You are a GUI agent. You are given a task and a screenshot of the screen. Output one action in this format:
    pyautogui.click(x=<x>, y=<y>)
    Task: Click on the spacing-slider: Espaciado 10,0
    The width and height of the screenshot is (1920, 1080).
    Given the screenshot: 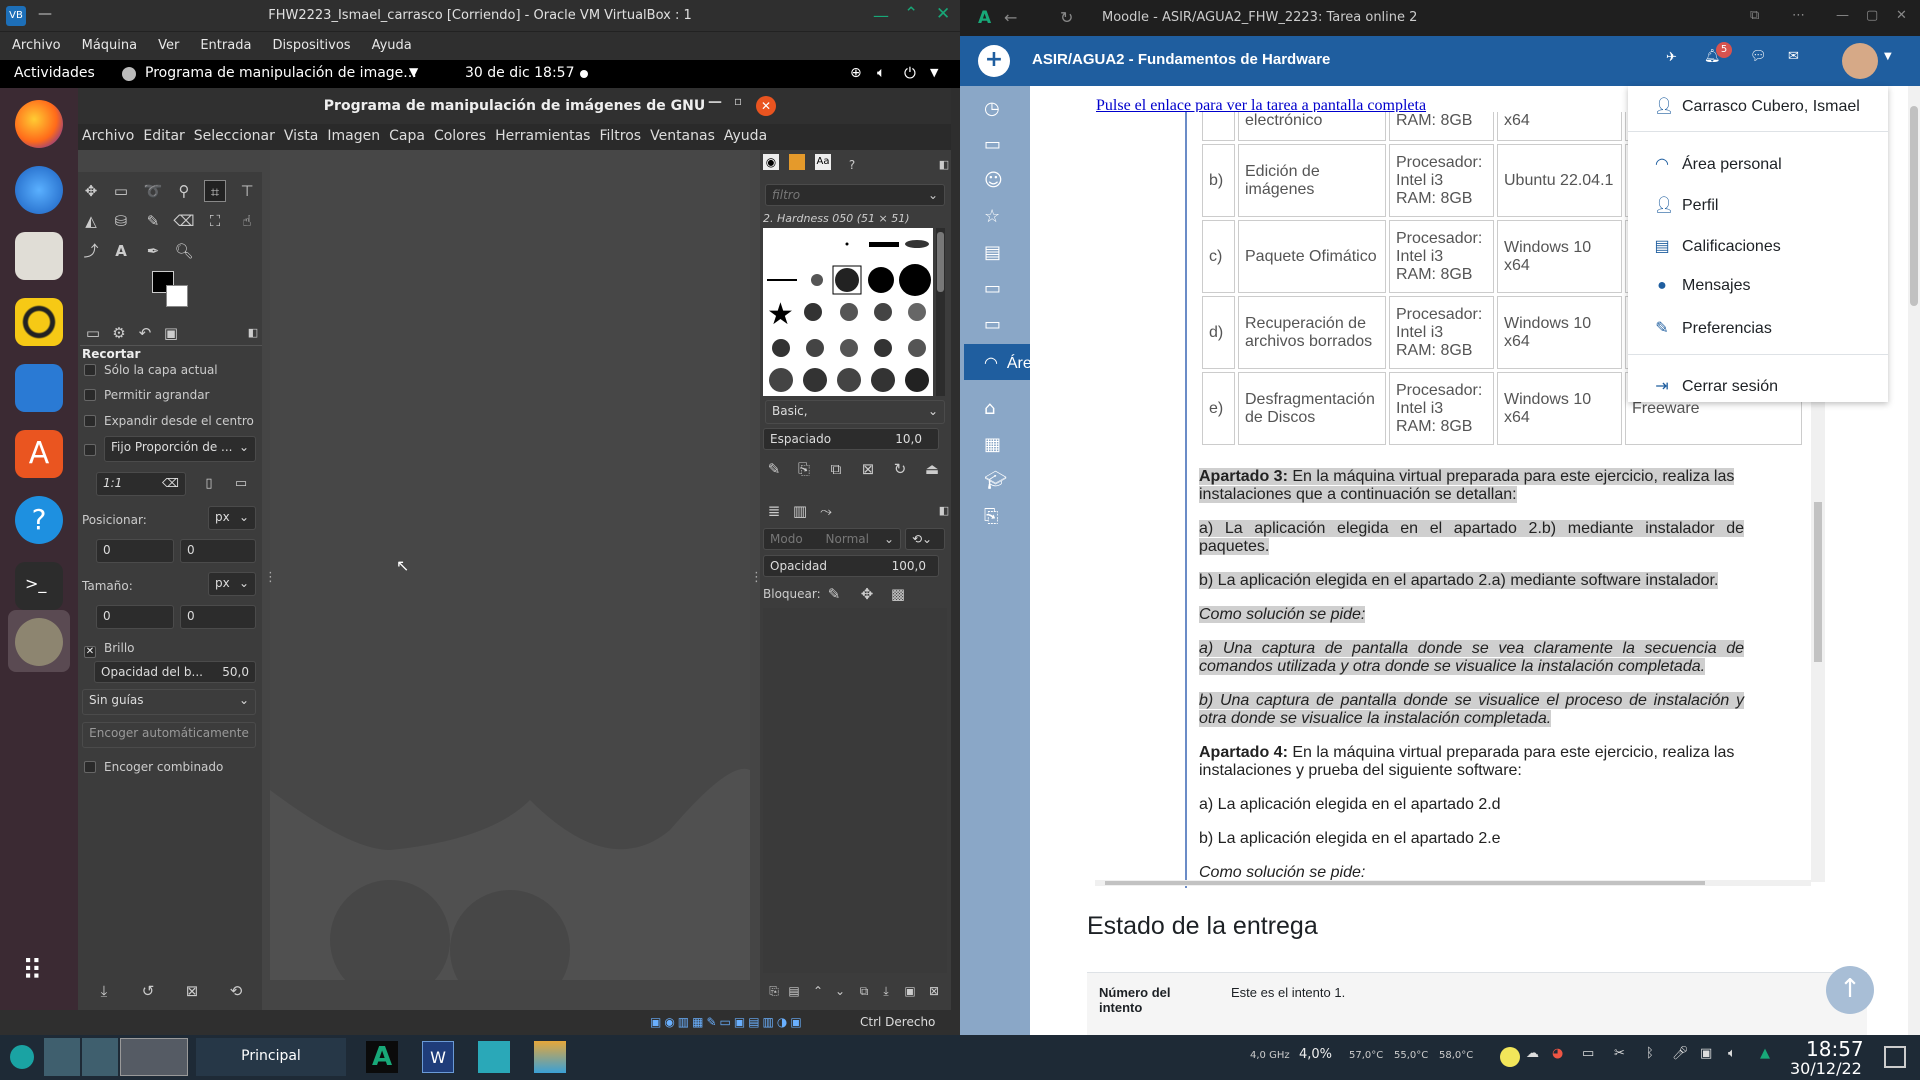 What is the action you would take?
    pyautogui.click(x=851, y=439)
    